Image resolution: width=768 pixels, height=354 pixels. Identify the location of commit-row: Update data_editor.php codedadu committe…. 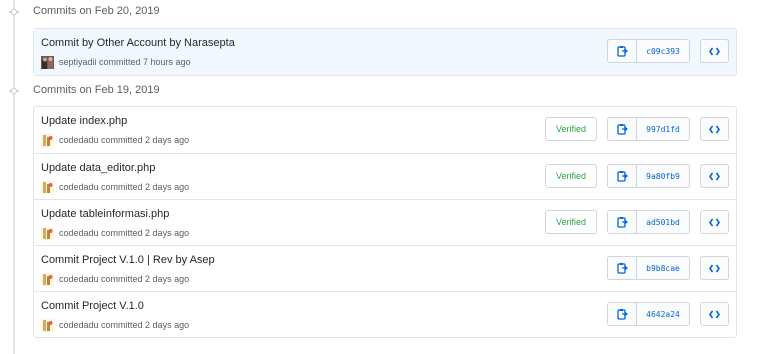
(385, 176).